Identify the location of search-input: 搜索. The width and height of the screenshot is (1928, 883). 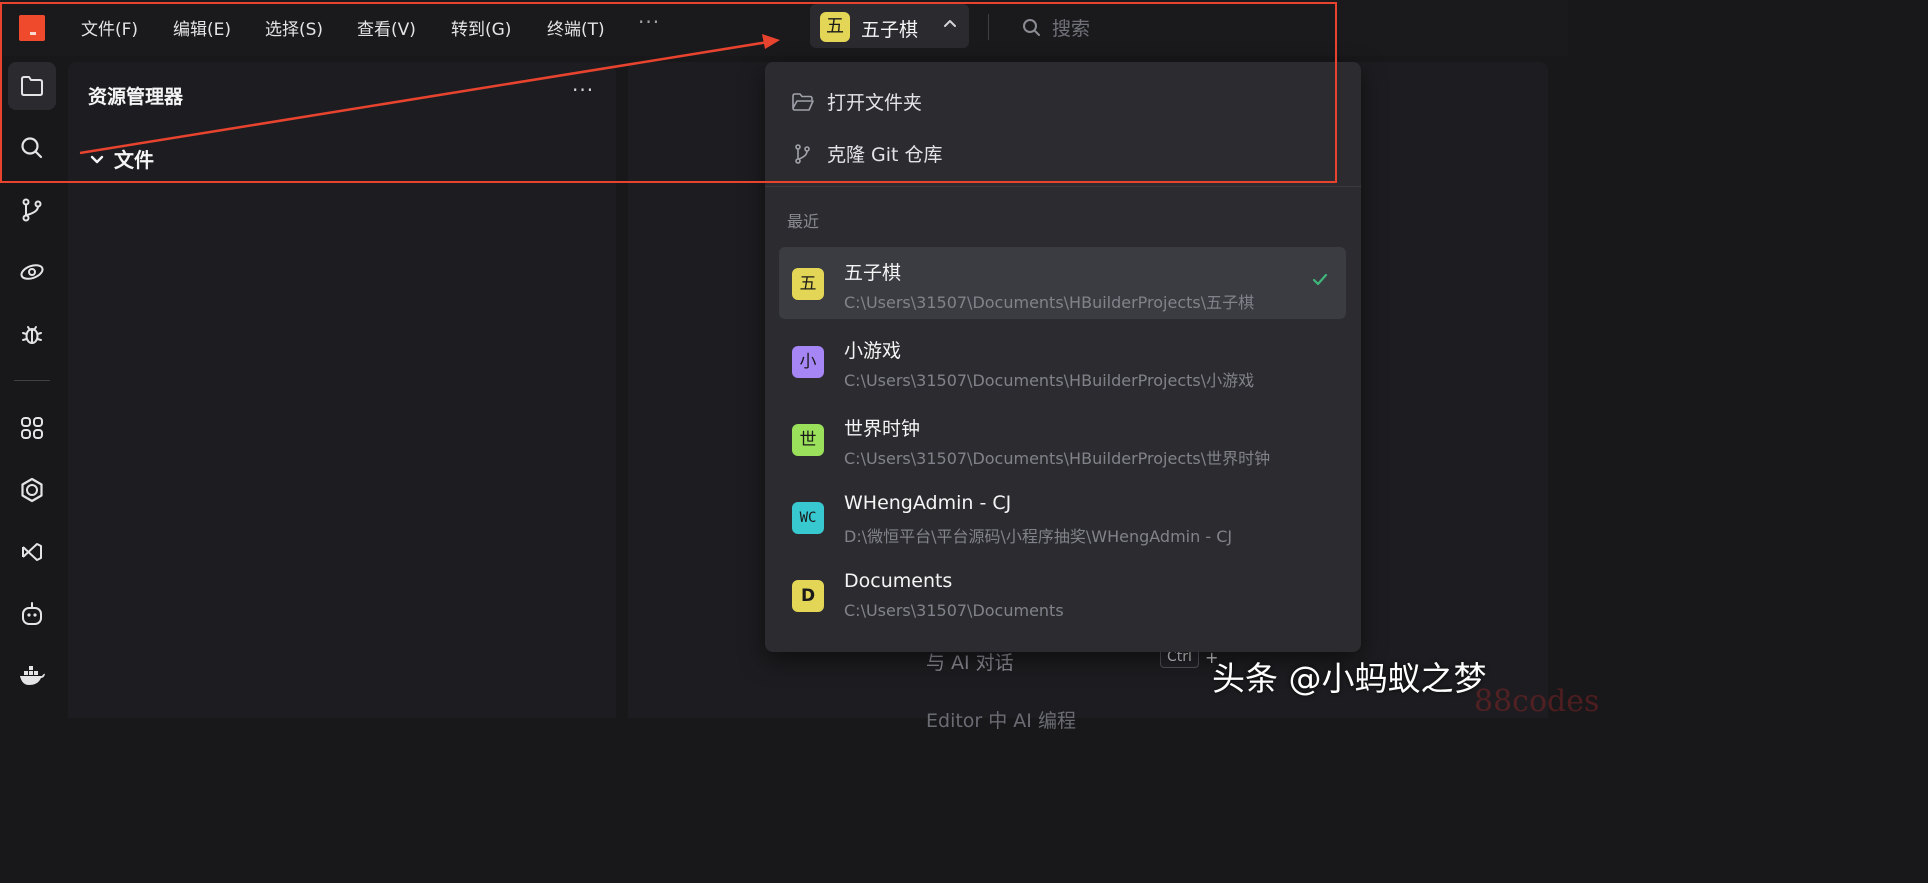
(1071, 27).